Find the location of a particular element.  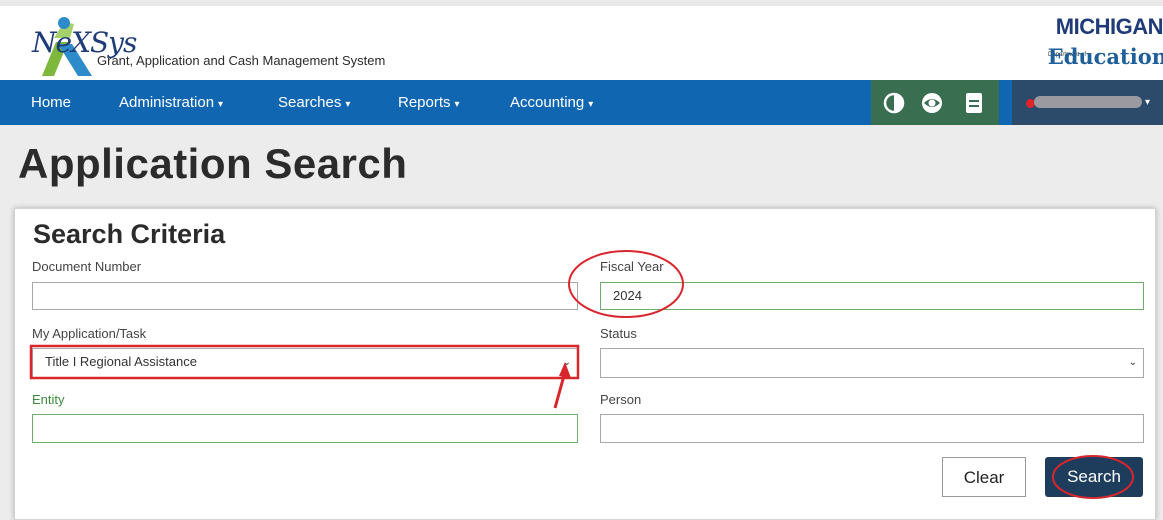

fiscal-year-label: Fiscal Year is located at coordinates (632, 266).